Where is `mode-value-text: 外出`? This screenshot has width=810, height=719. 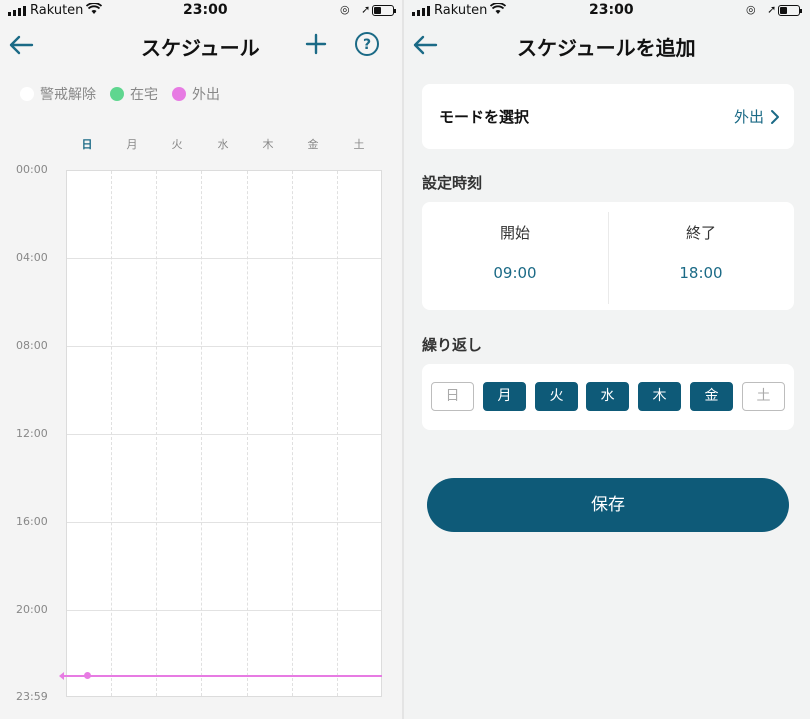
mode-value-text: 外出 is located at coordinates (748, 117).